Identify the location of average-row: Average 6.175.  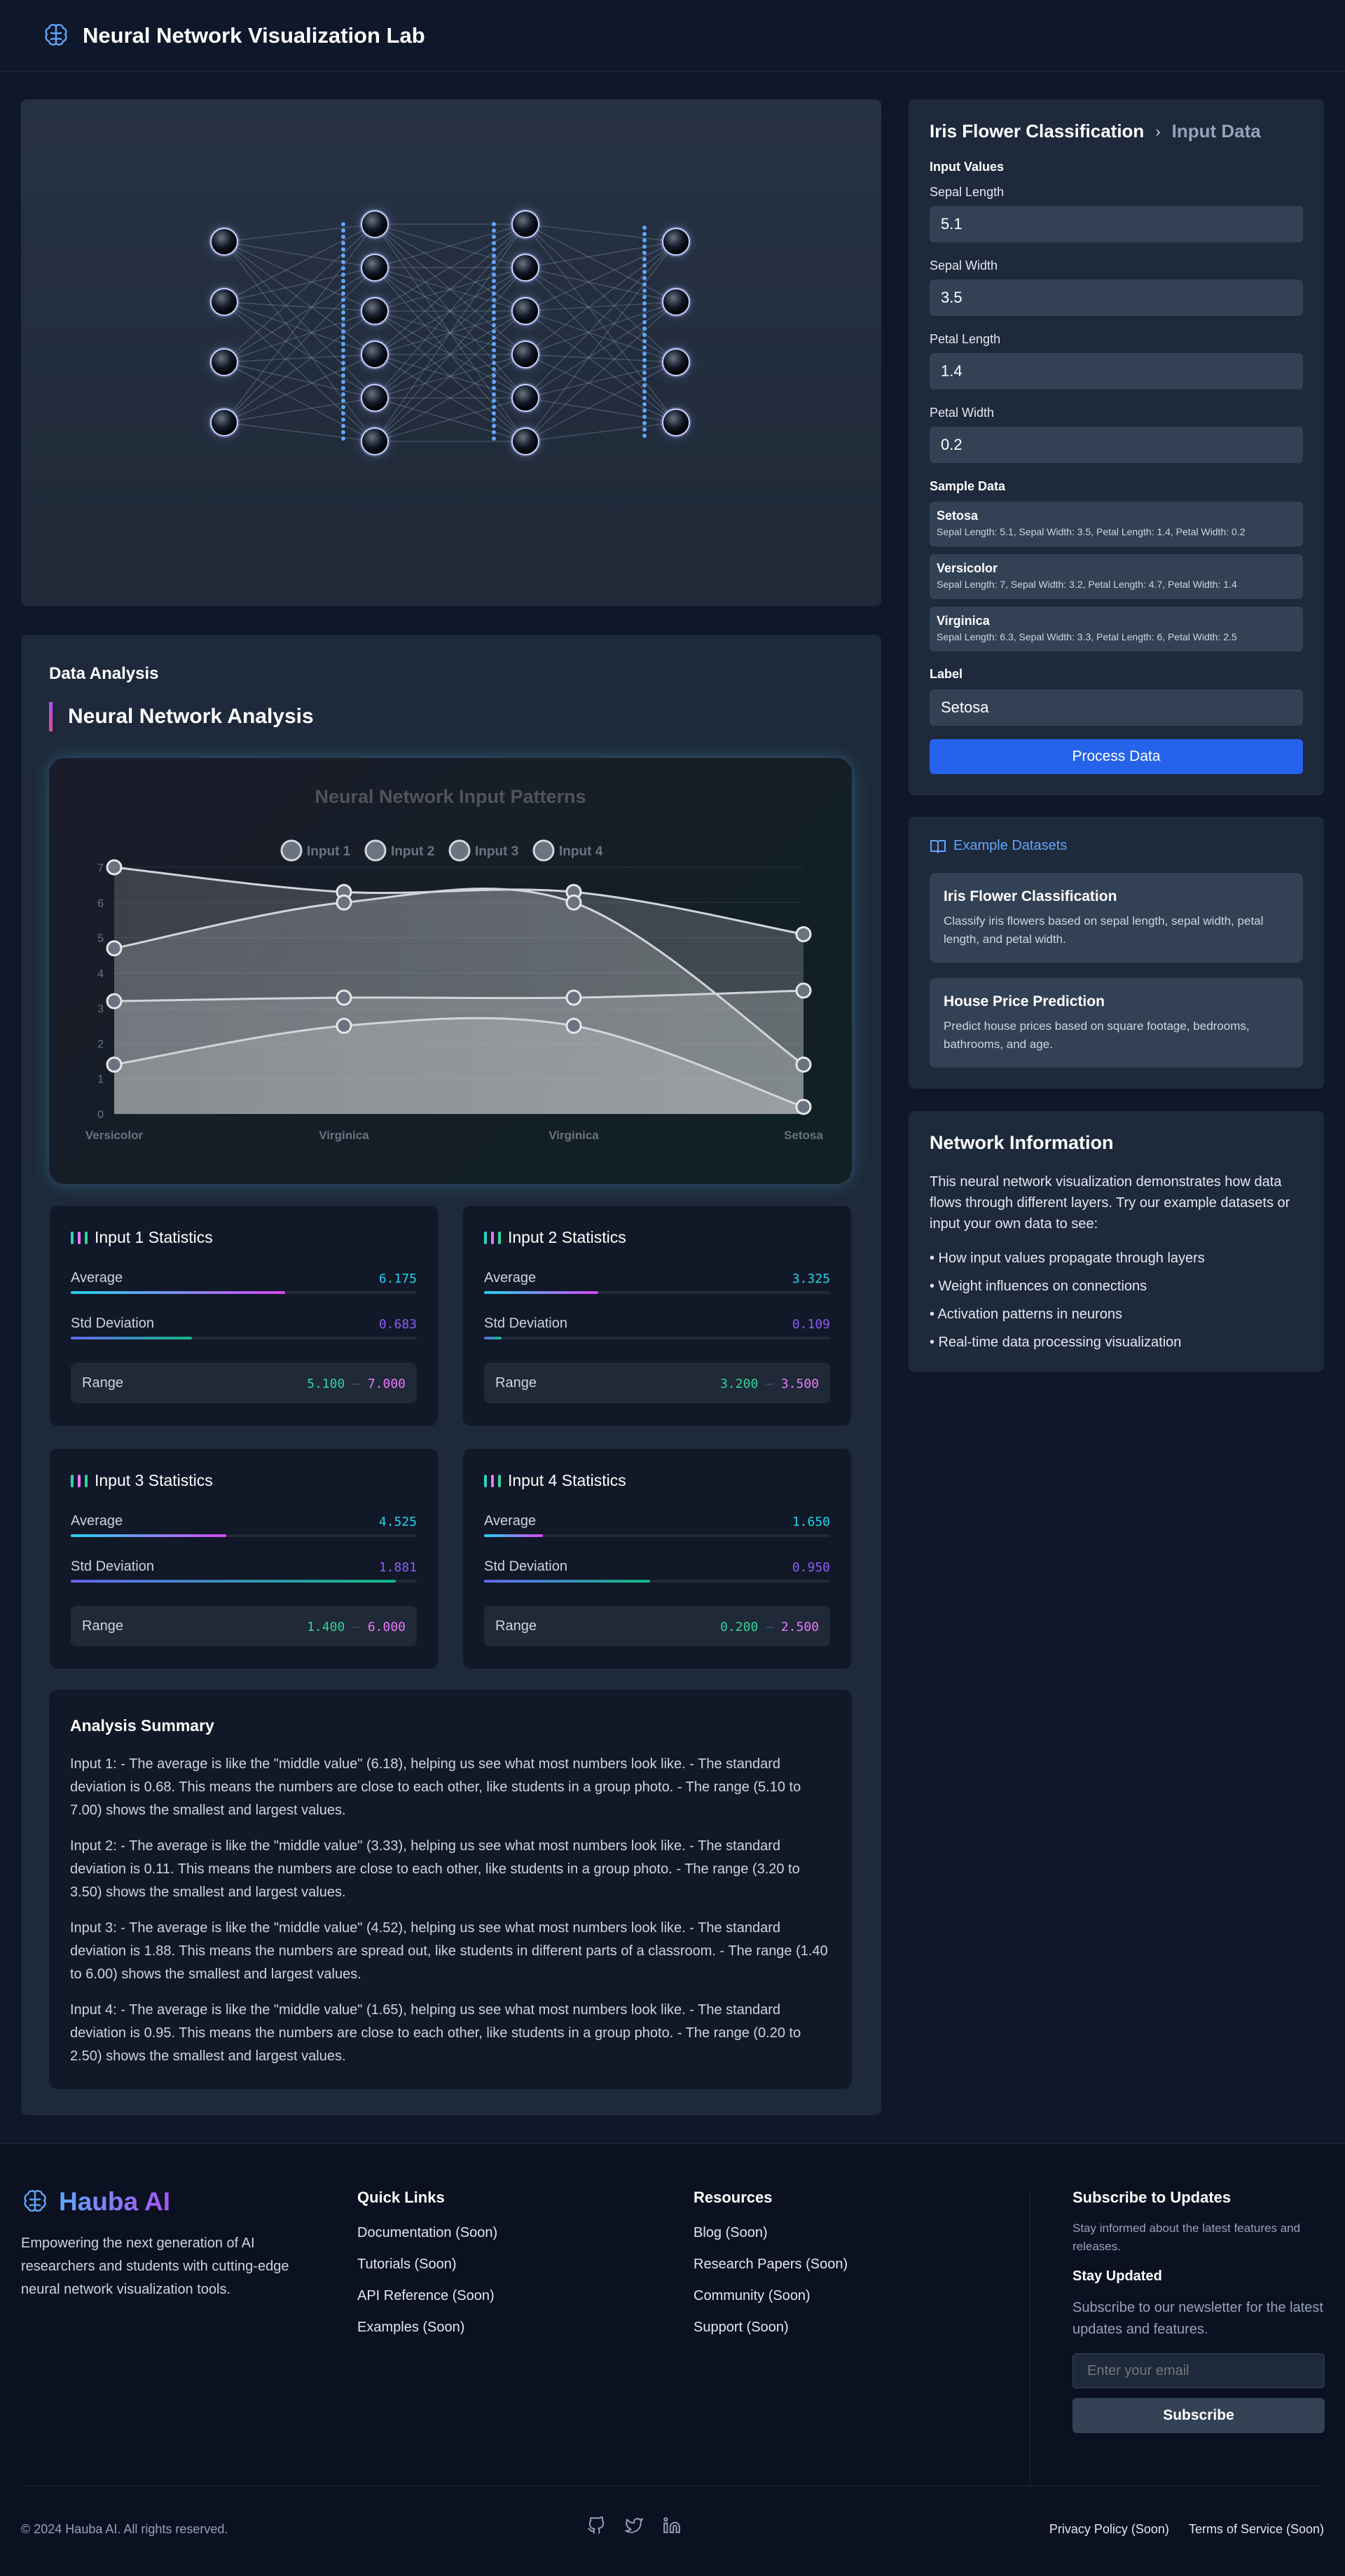
(244, 1284).